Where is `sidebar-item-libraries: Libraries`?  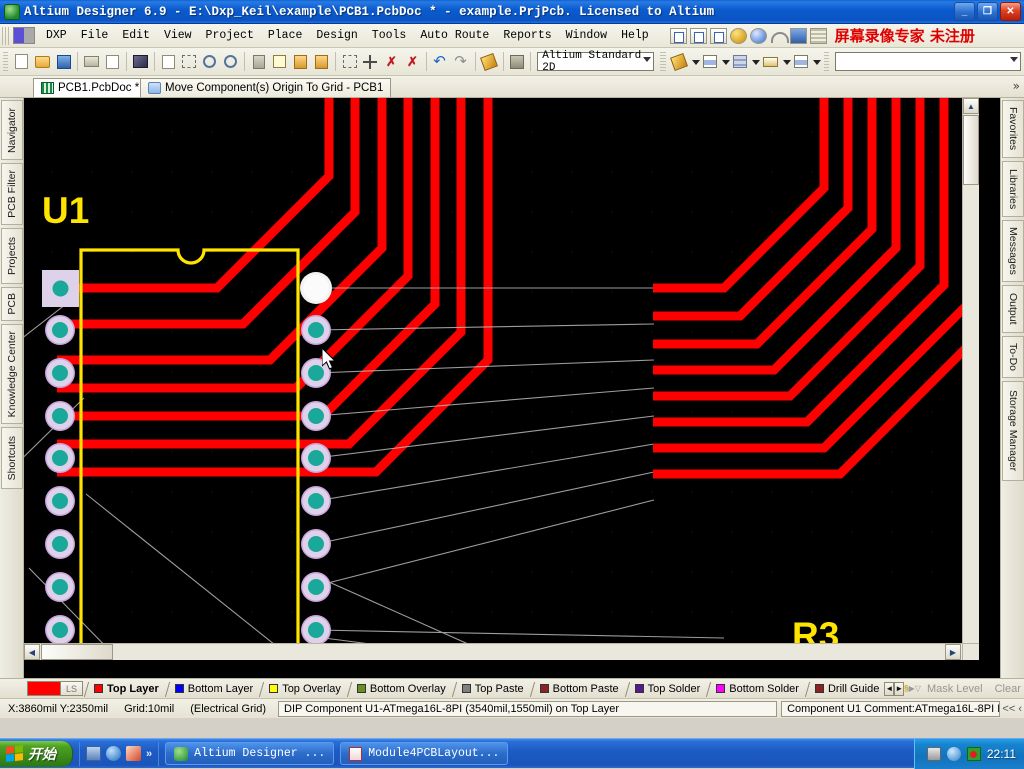 sidebar-item-libraries: Libraries is located at coordinates (1013, 189).